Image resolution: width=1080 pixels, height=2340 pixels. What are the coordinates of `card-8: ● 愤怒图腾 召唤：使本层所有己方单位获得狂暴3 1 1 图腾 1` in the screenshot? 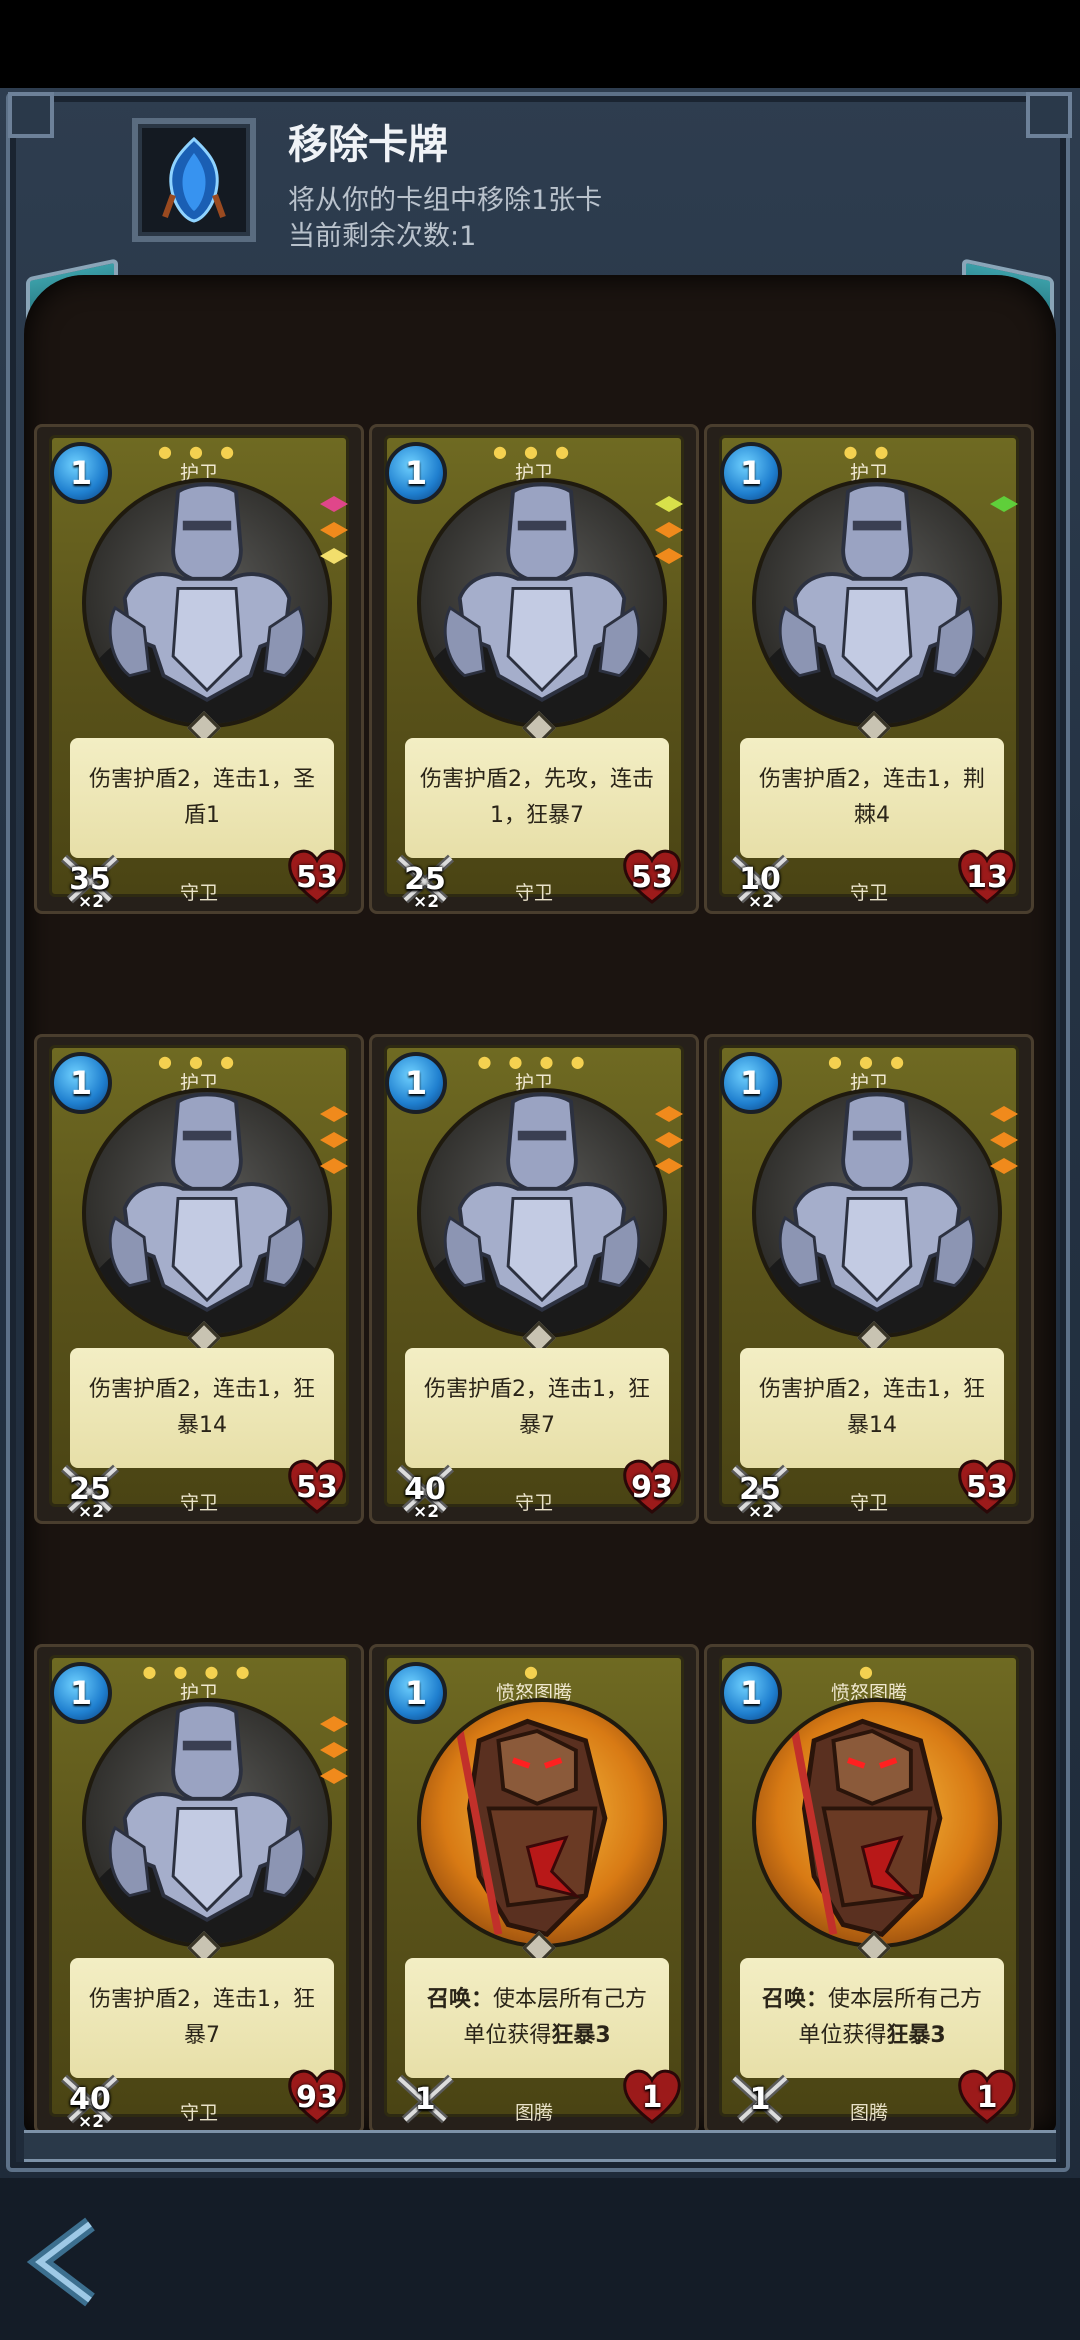 It's located at (534, 1889).